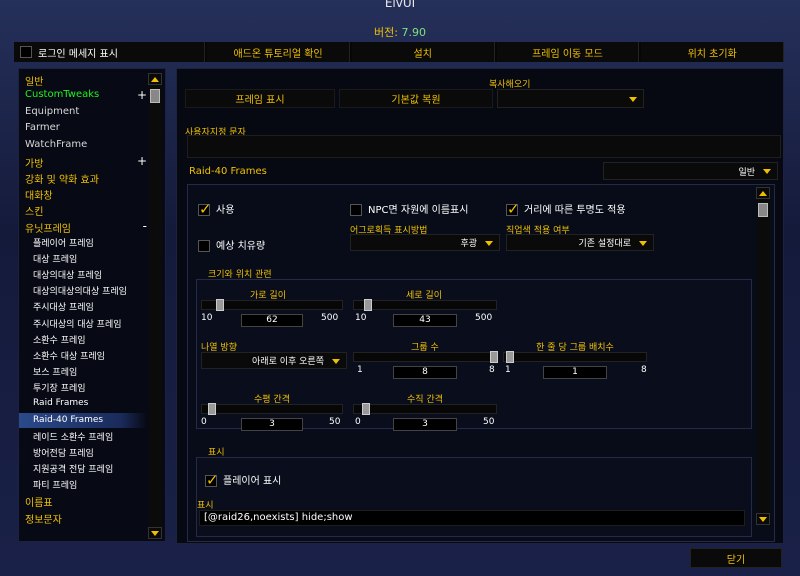 The height and width of the screenshot is (576, 800). What do you see at coordinates (494, 357) in the screenshot?
I see `group-count-slider-knob` at bounding box center [494, 357].